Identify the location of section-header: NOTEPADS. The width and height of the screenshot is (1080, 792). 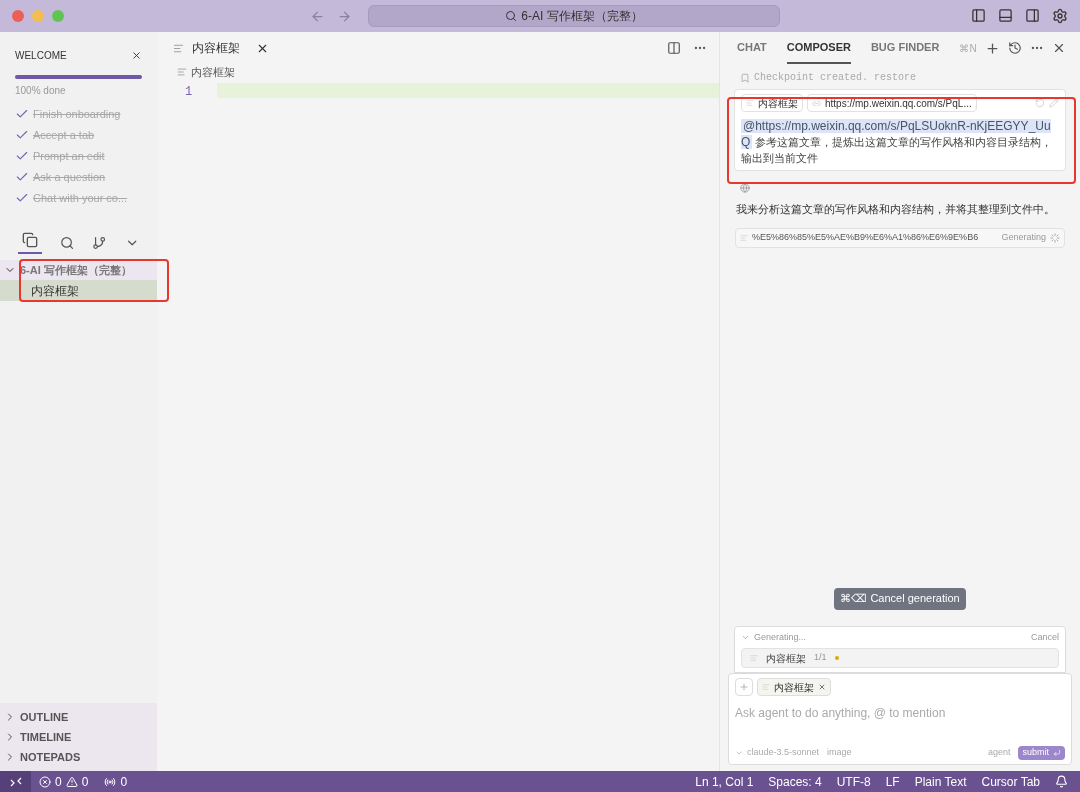
(78, 757).